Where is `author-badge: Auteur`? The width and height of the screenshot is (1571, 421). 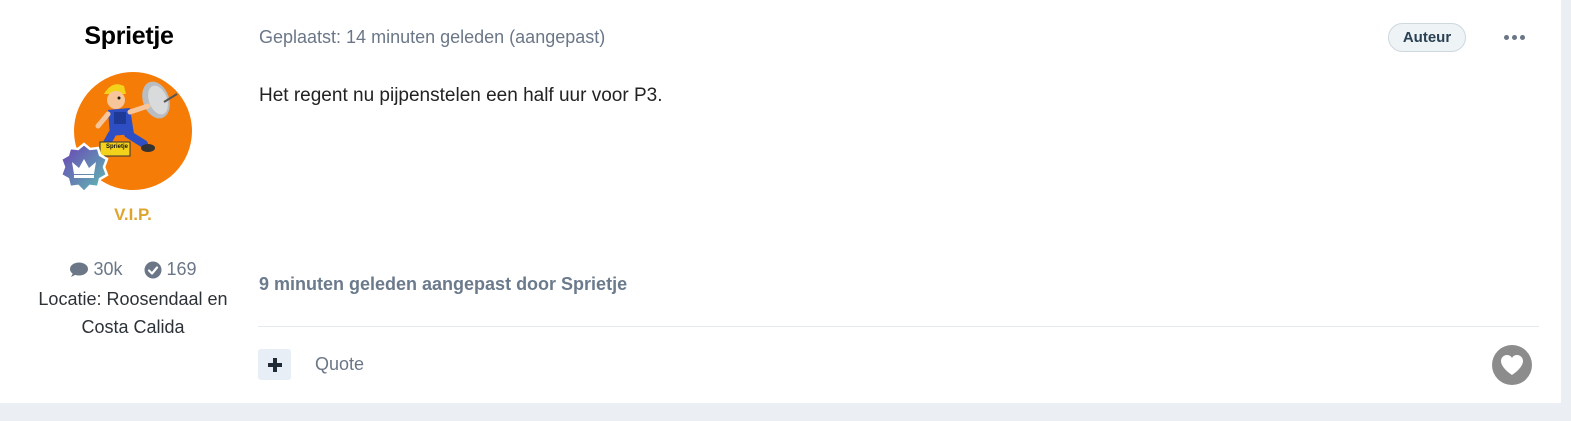
author-badge: Auteur is located at coordinates (1427, 37).